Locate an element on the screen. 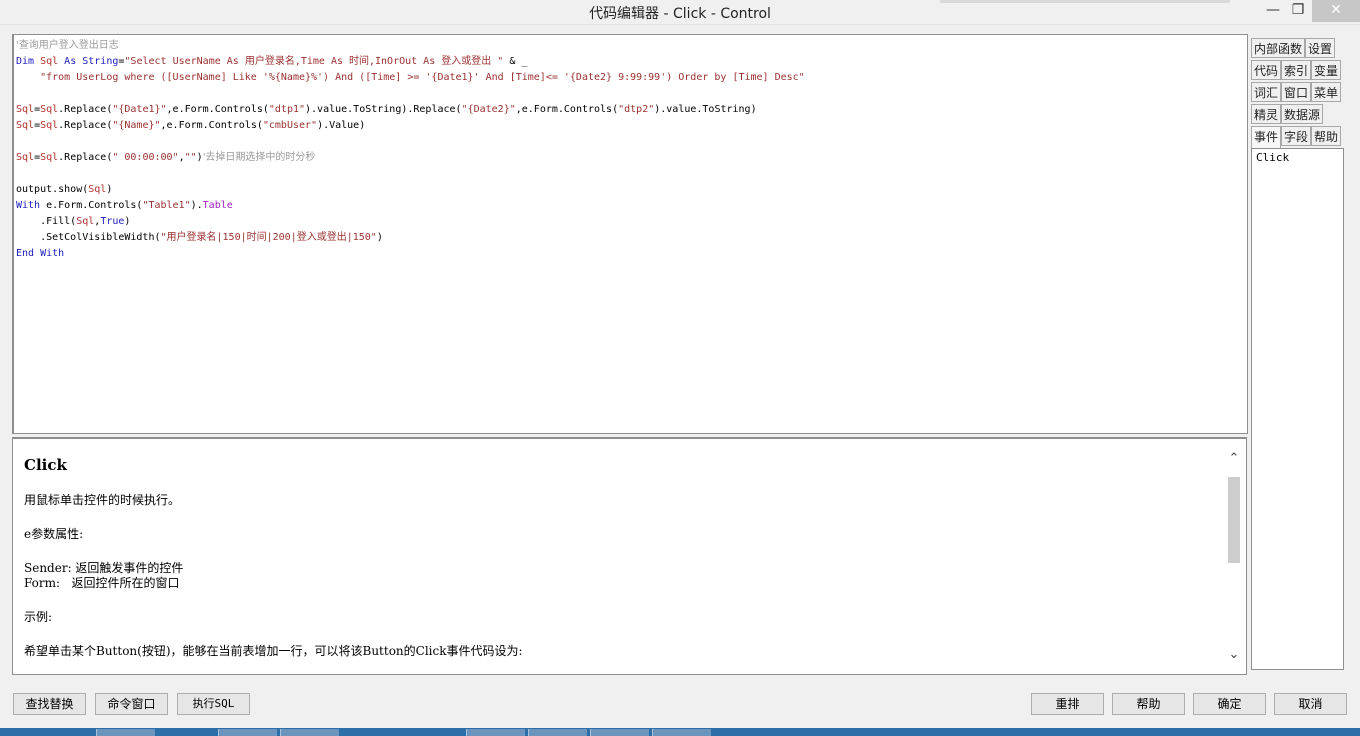  window-title: 代码编辑器 - Click - Control is located at coordinates (680, 14).